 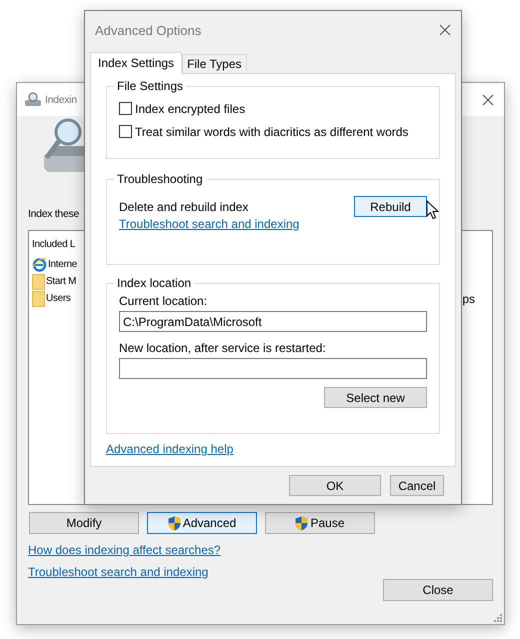 What do you see at coordinates (375, 397) in the screenshot?
I see `select-new-button: Select new` at bounding box center [375, 397].